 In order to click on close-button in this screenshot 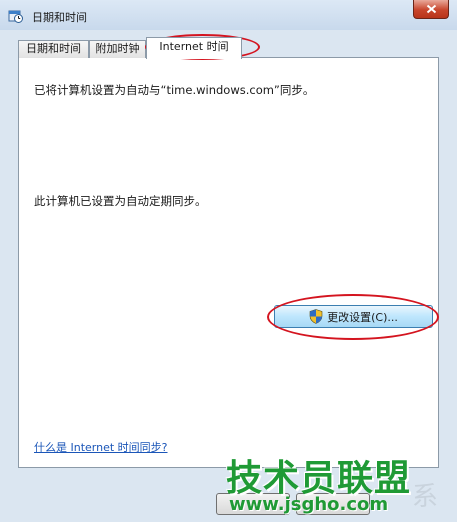, I will do `click(431, 9)`.